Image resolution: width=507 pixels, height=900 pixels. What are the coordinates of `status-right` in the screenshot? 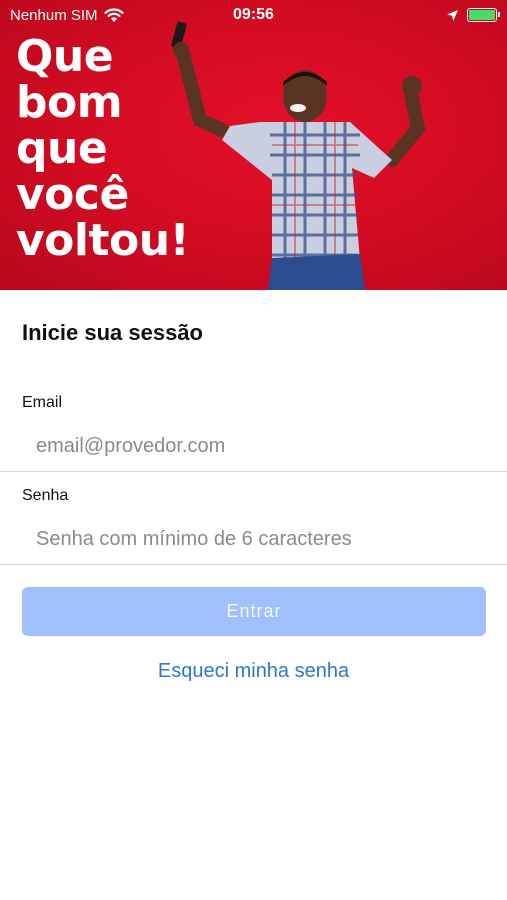 It's located at (438, 15).